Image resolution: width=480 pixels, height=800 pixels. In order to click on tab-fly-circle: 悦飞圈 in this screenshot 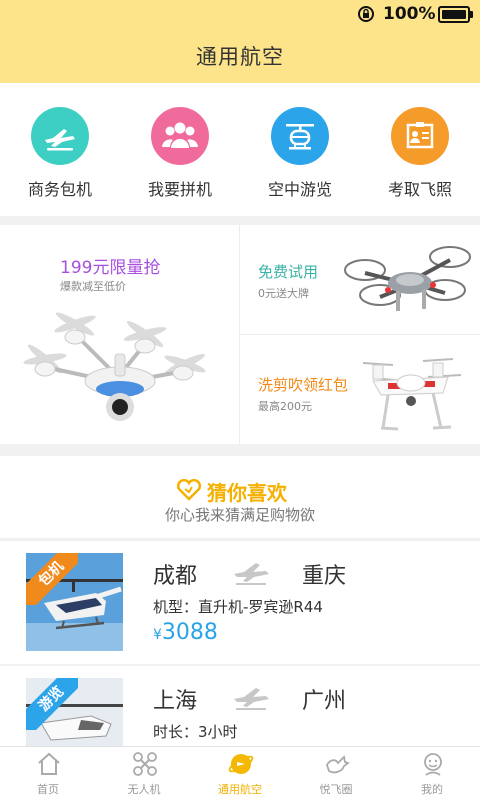, I will do `click(336, 773)`.